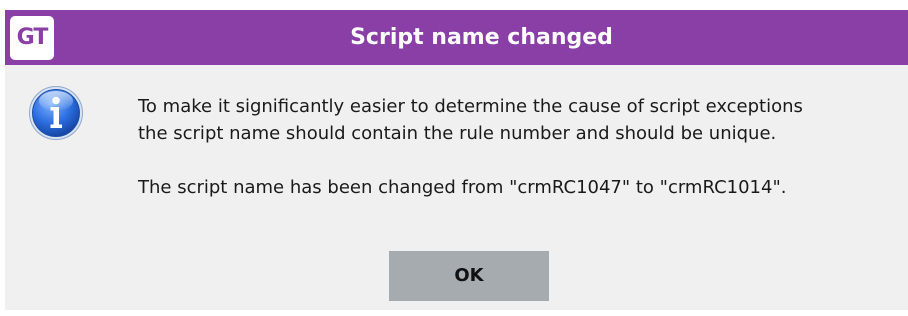 The image size is (908, 316). Describe the element at coordinates (481, 37) in the screenshot. I see `dialog-title: Script name changed` at that location.